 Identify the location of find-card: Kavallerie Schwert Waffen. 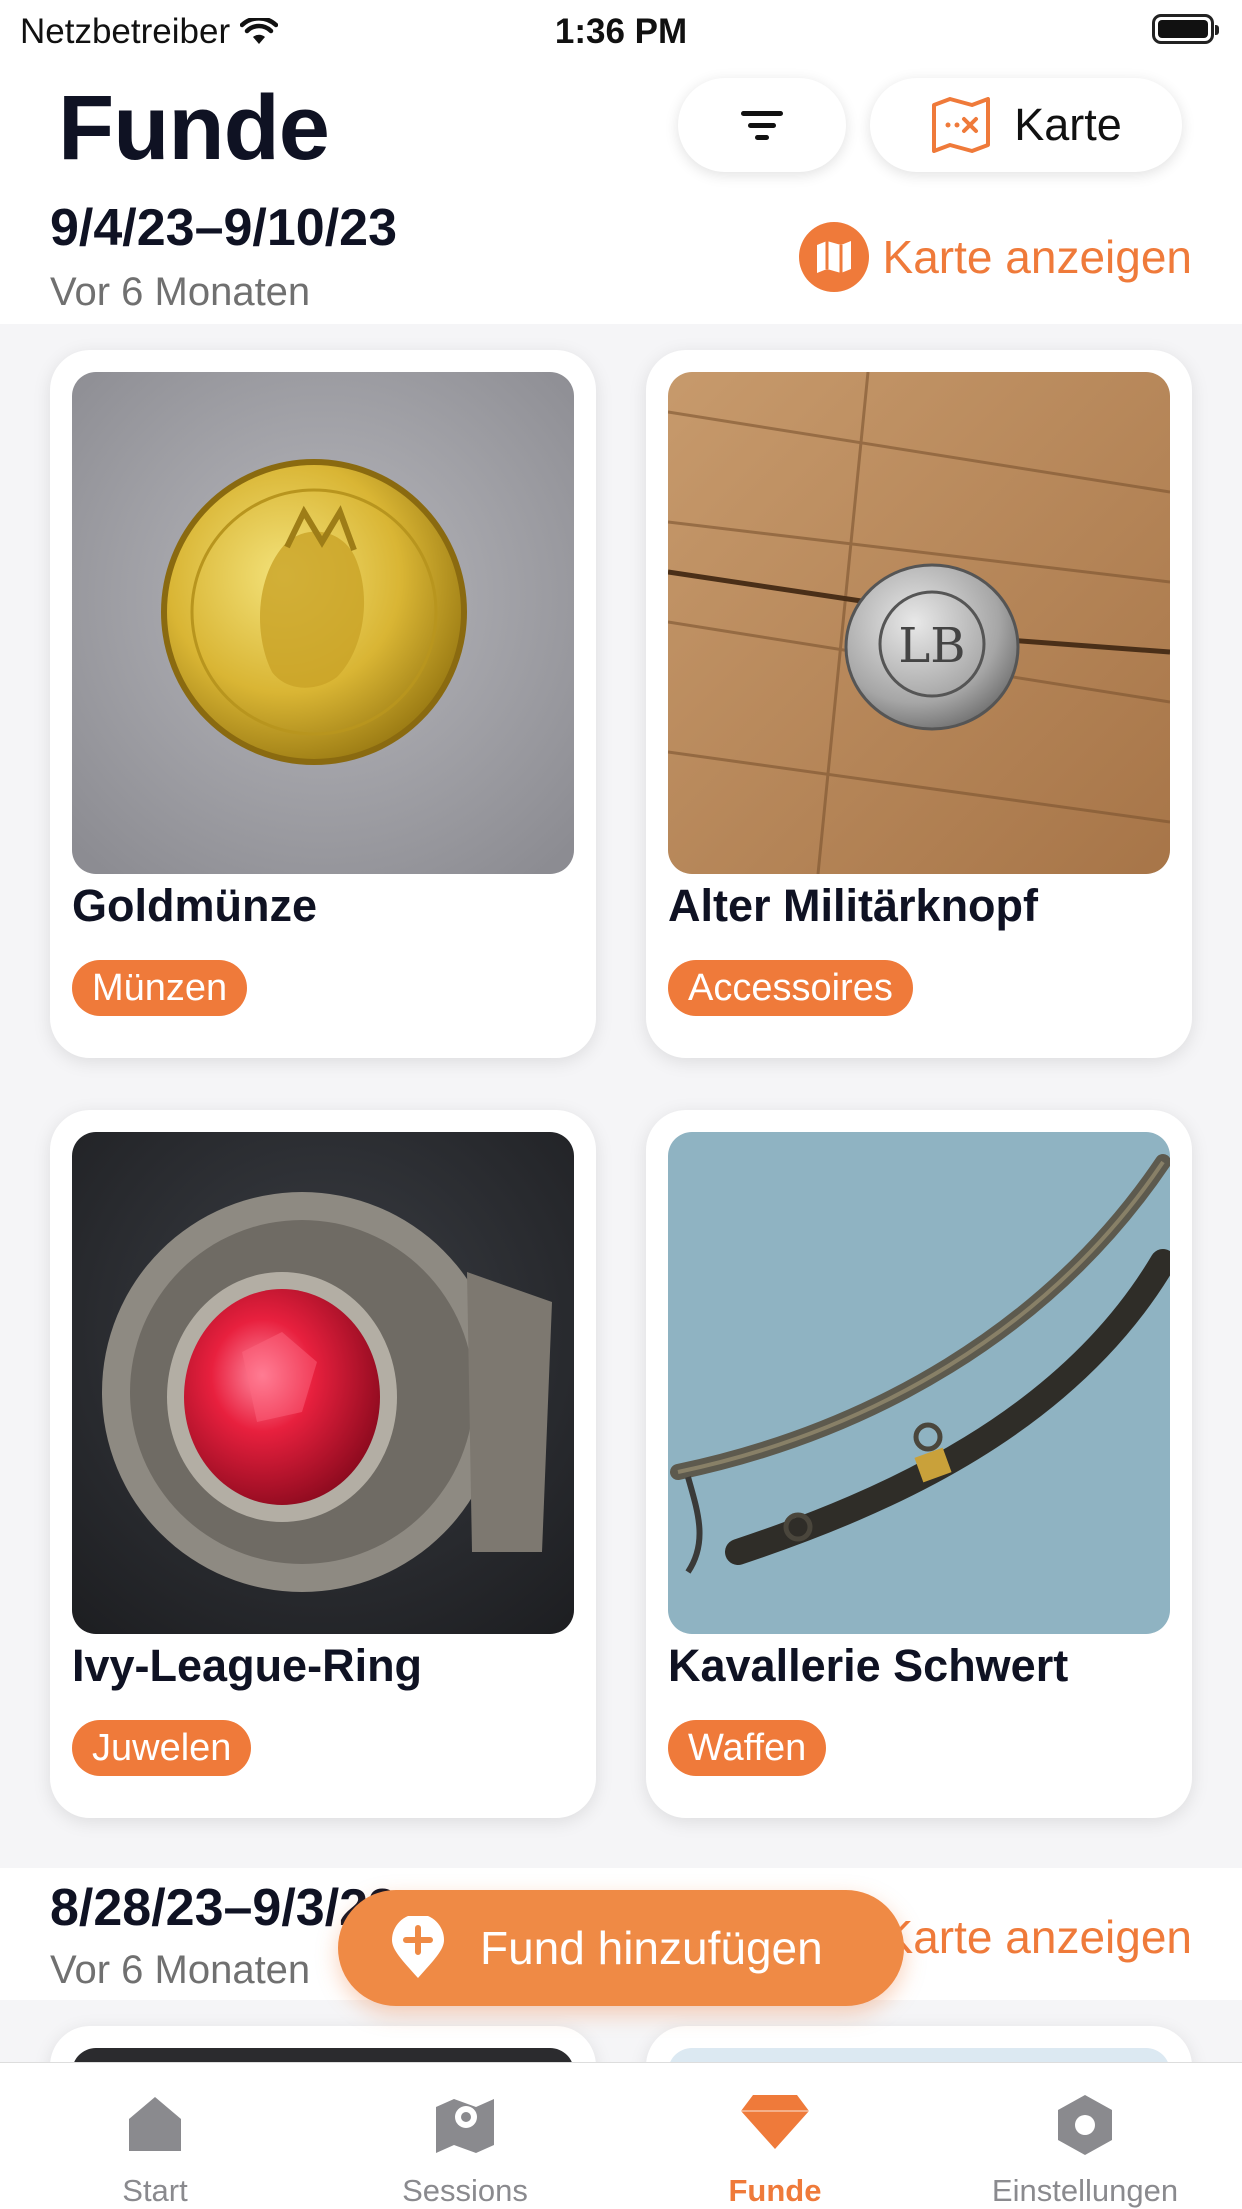
(919, 1464).